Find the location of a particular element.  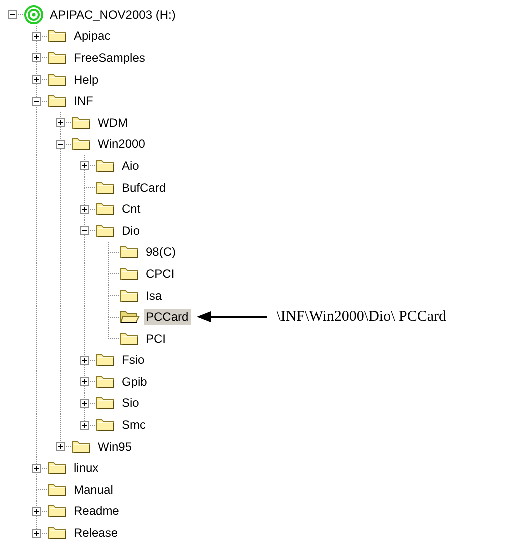

disc-drive-icon is located at coordinates (34, 14).